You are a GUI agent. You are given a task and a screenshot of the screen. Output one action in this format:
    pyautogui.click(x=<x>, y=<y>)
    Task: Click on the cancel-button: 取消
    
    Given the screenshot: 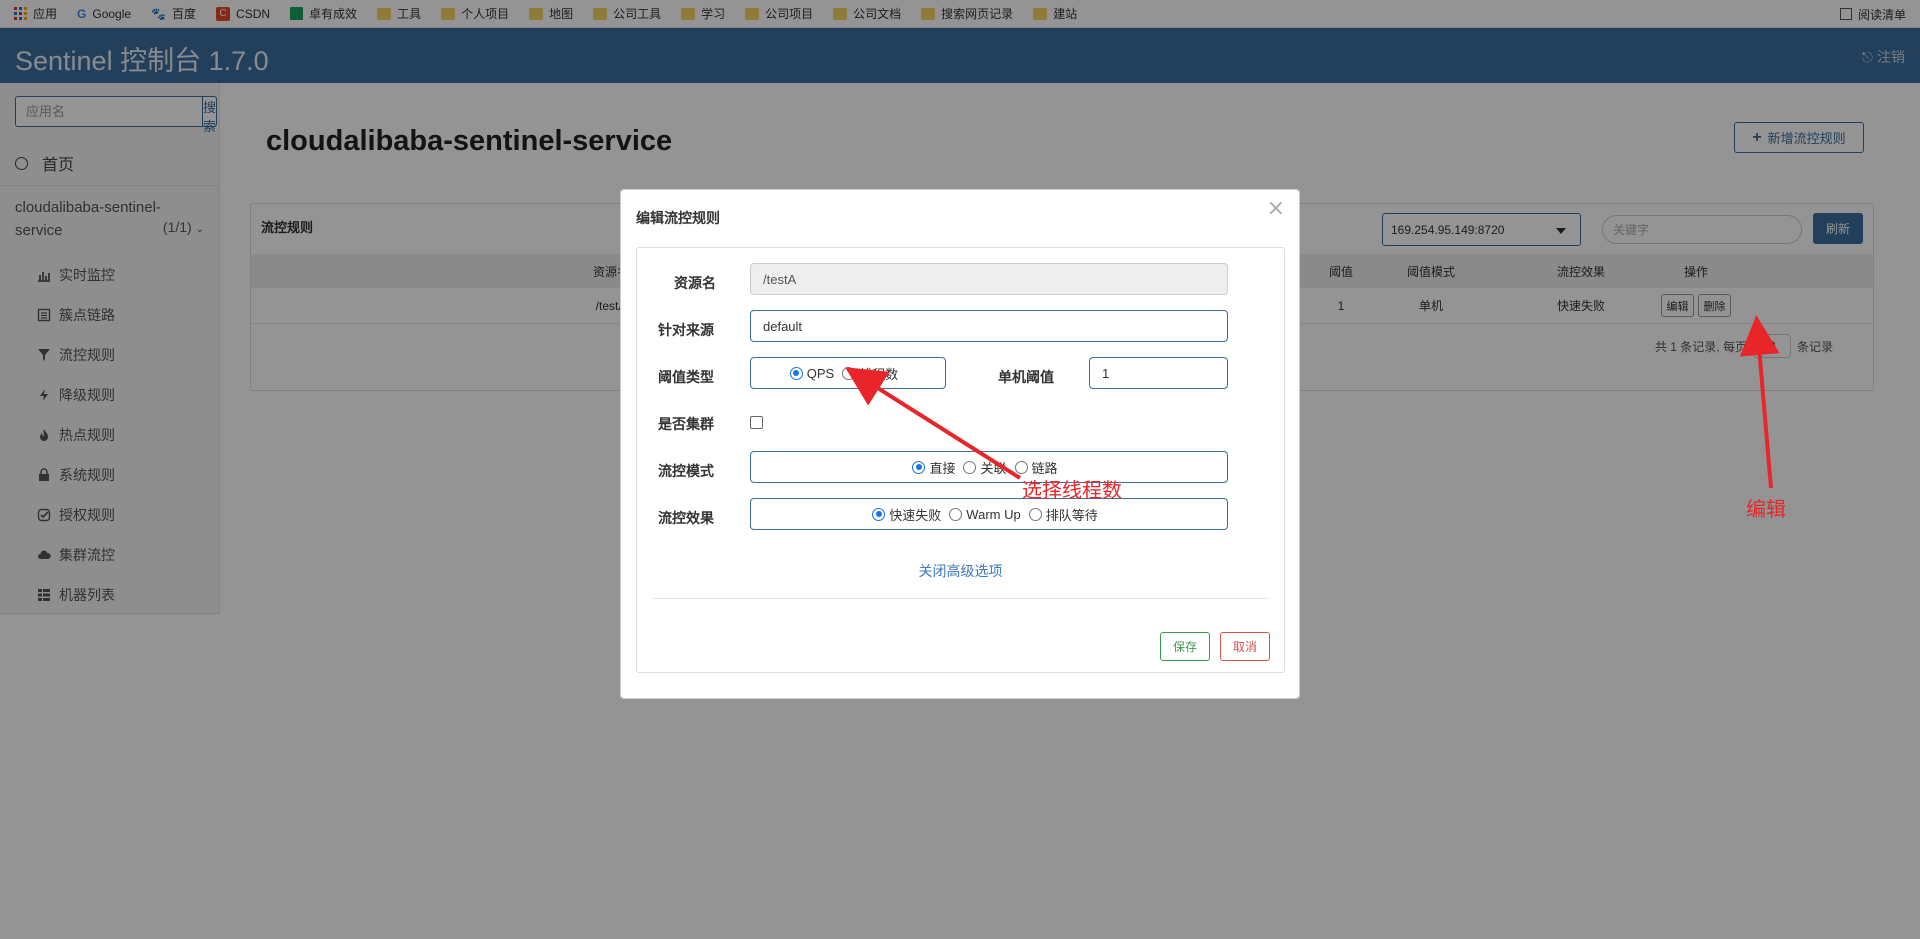 What is the action you would take?
    pyautogui.click(x=1245, y=646)
    